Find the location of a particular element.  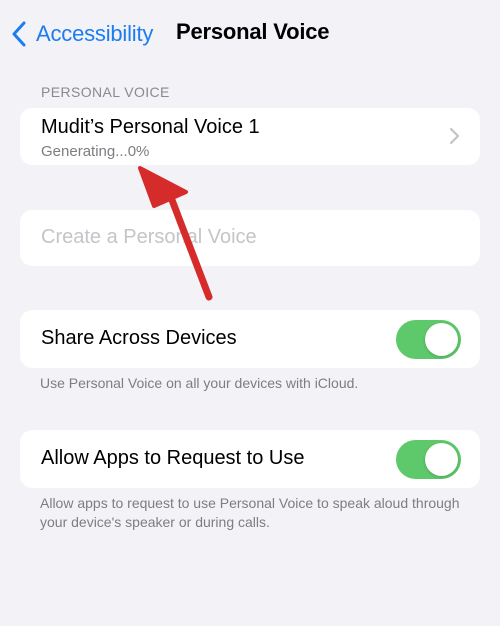

create-personal-voice-button: Create a Personal Voice is located at coordinates (250, 238).